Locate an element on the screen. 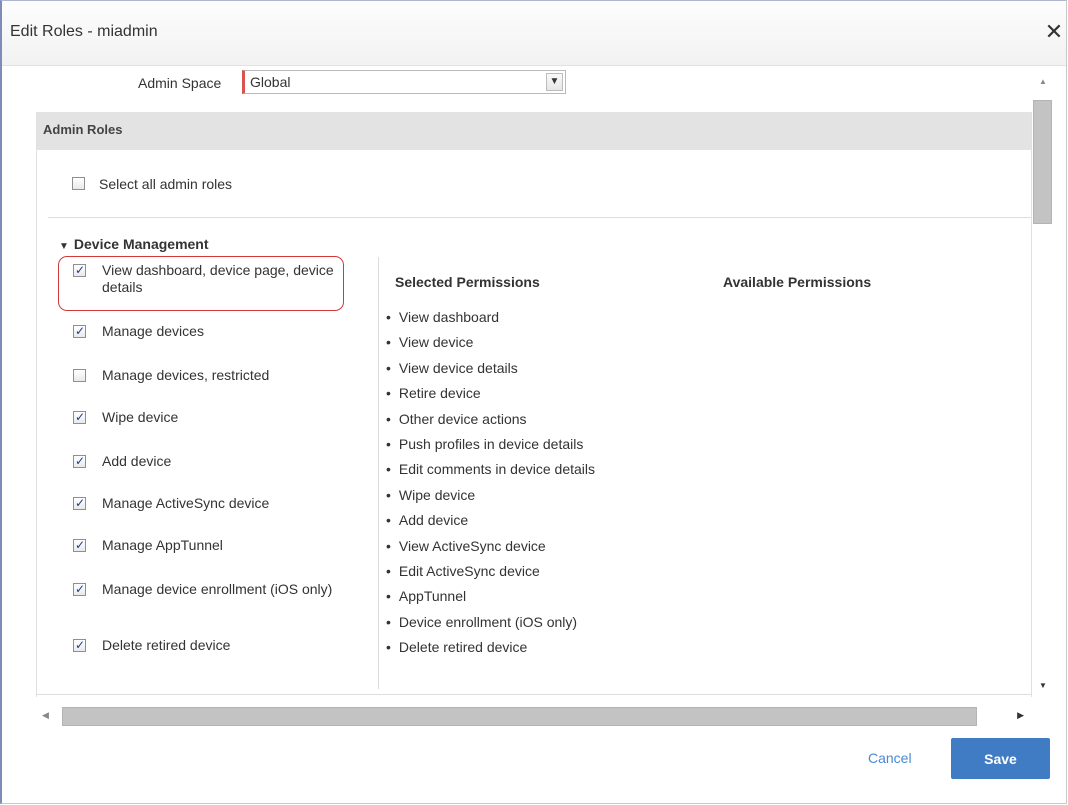  permission-label: Manage AppTunnel is located at coordinates (162, 545).